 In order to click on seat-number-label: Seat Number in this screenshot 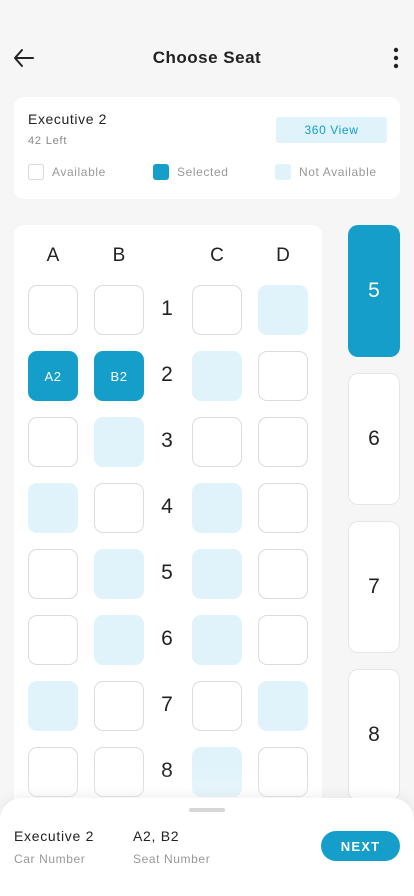, I will do `click(172, 859)`.